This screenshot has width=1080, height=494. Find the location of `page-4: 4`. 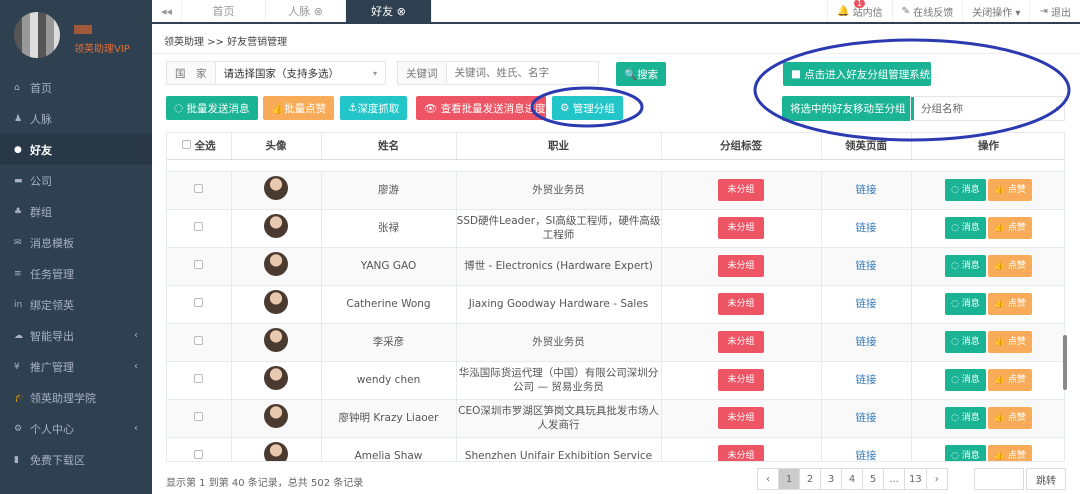

page-4: 4 is located at coordinates (852, 479).